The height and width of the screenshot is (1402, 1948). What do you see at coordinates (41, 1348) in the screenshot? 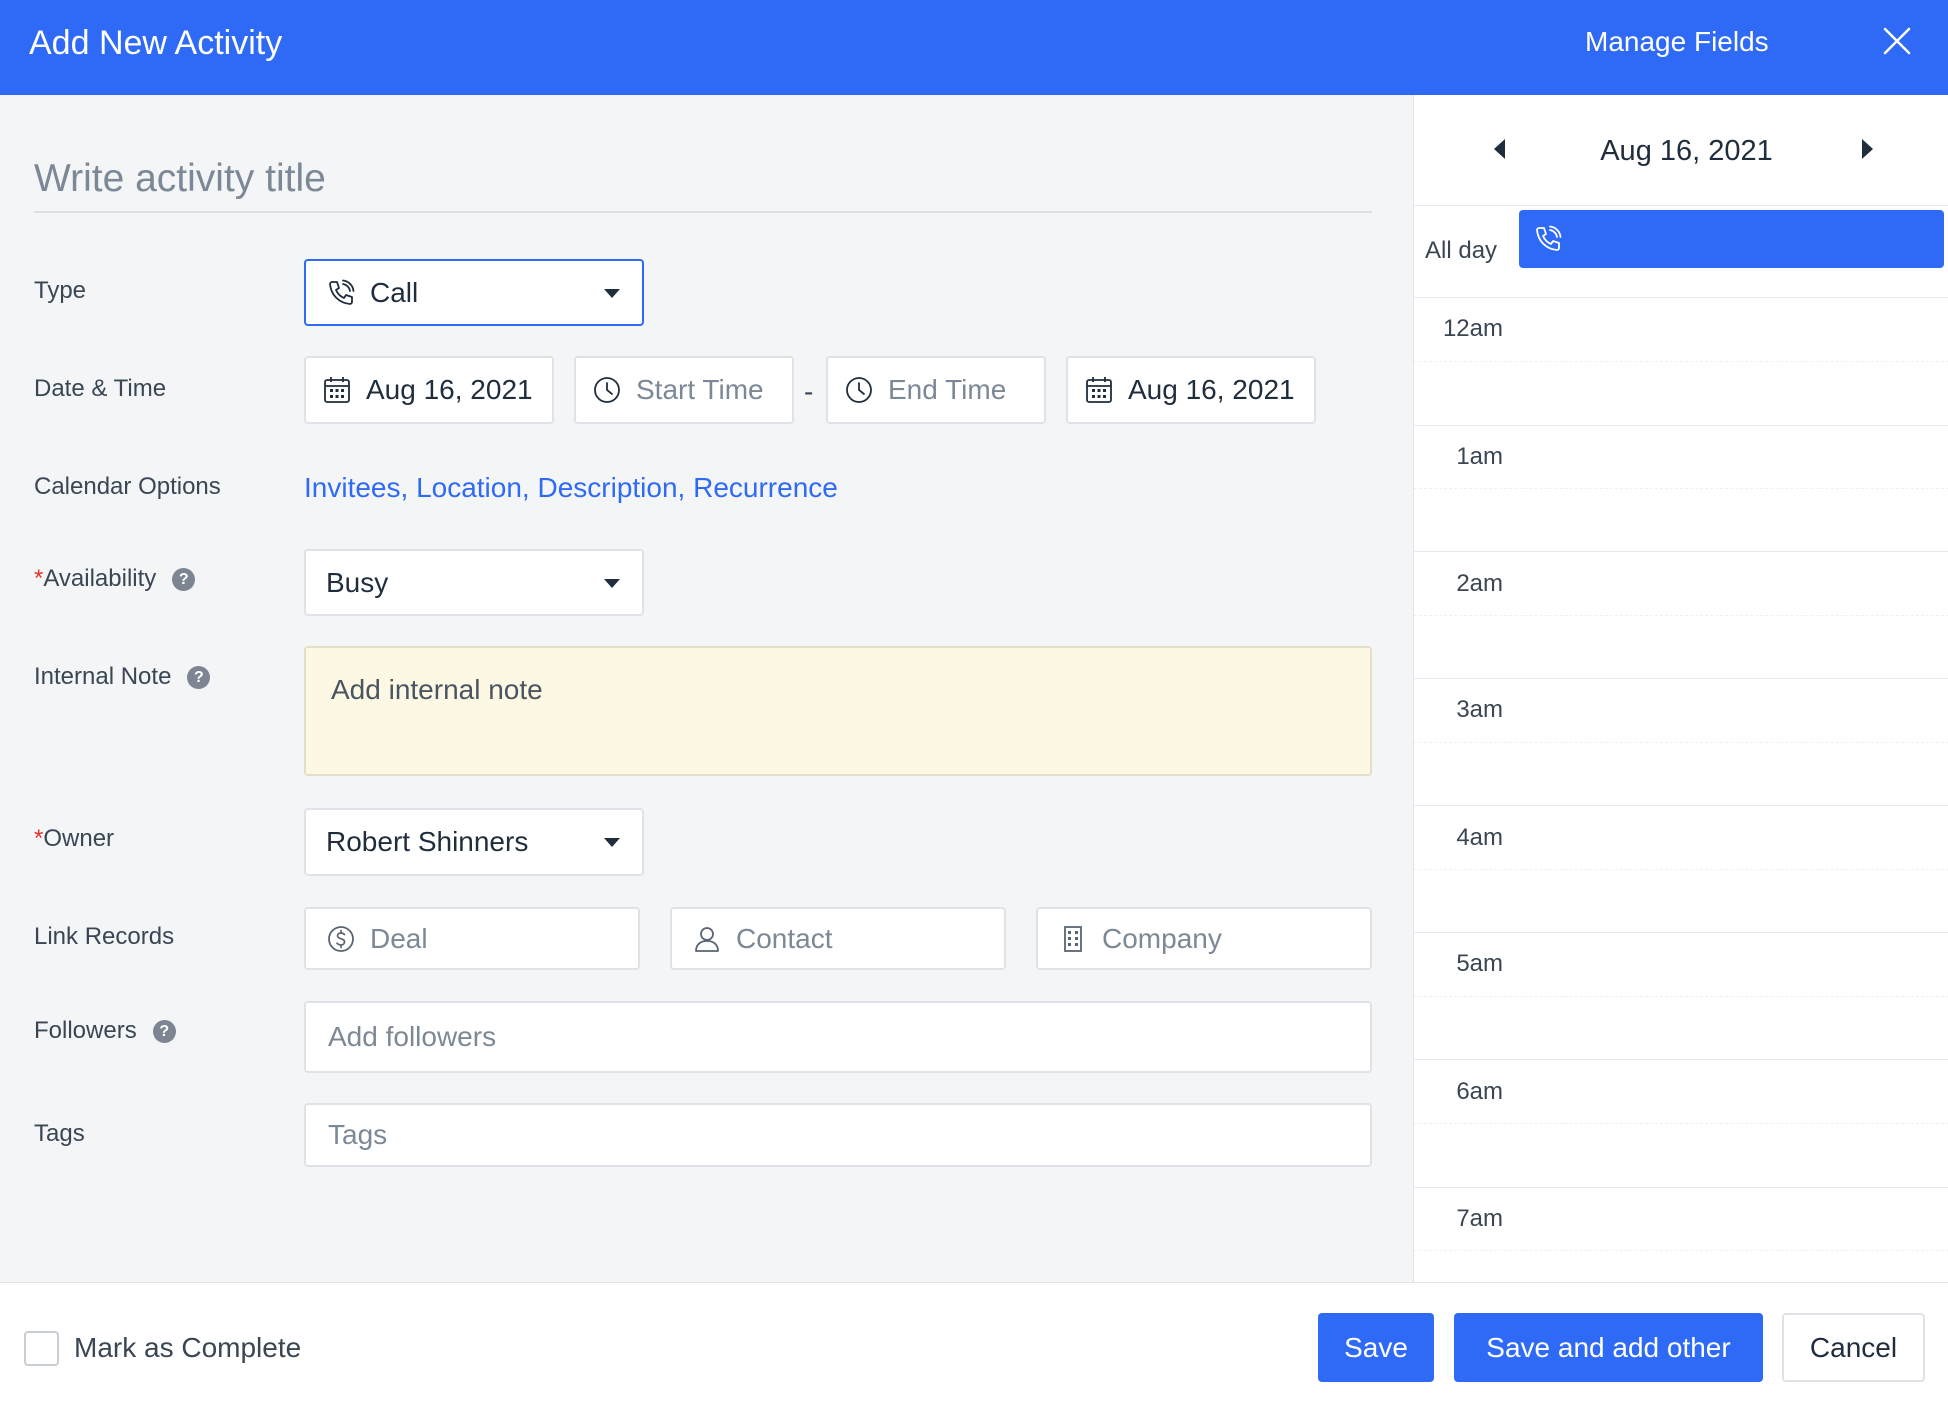
I see `mark-complete-checkbox` at bounding box center [41, 1348].